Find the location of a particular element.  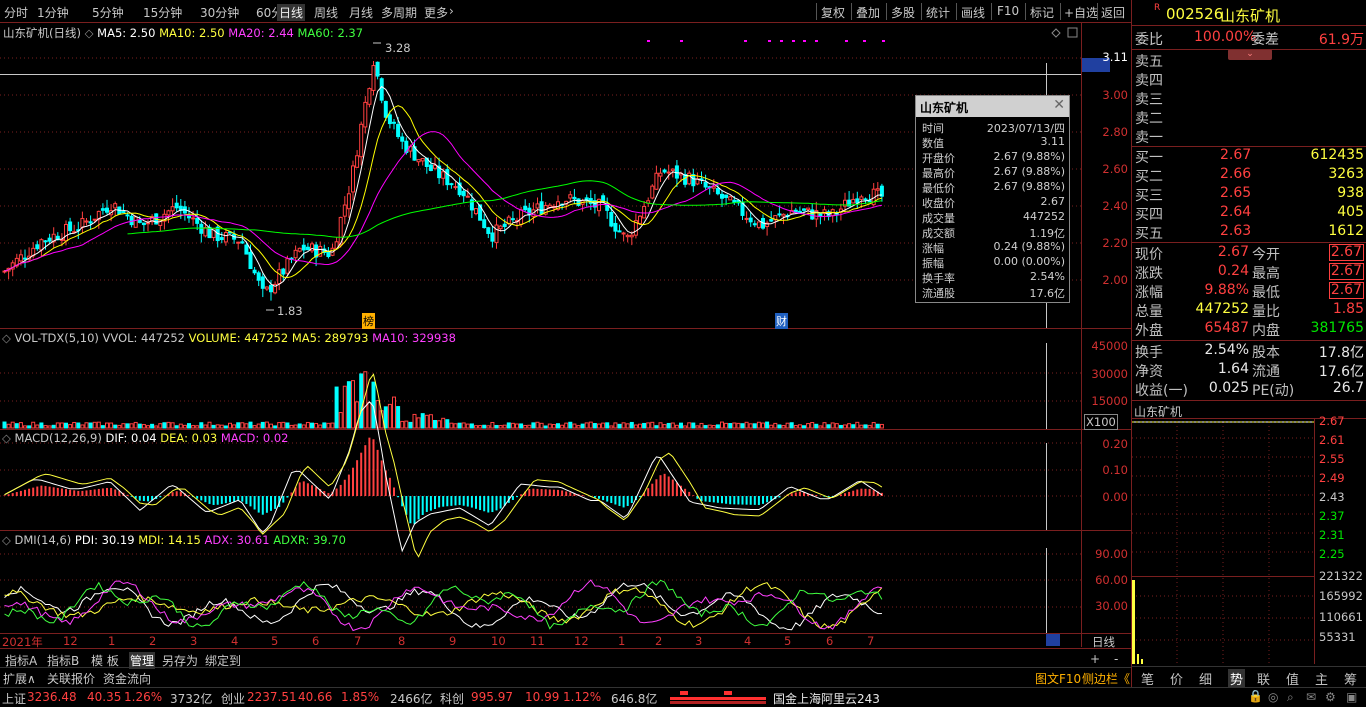

stats-button: 统计 is located at coordinates (938, 12).